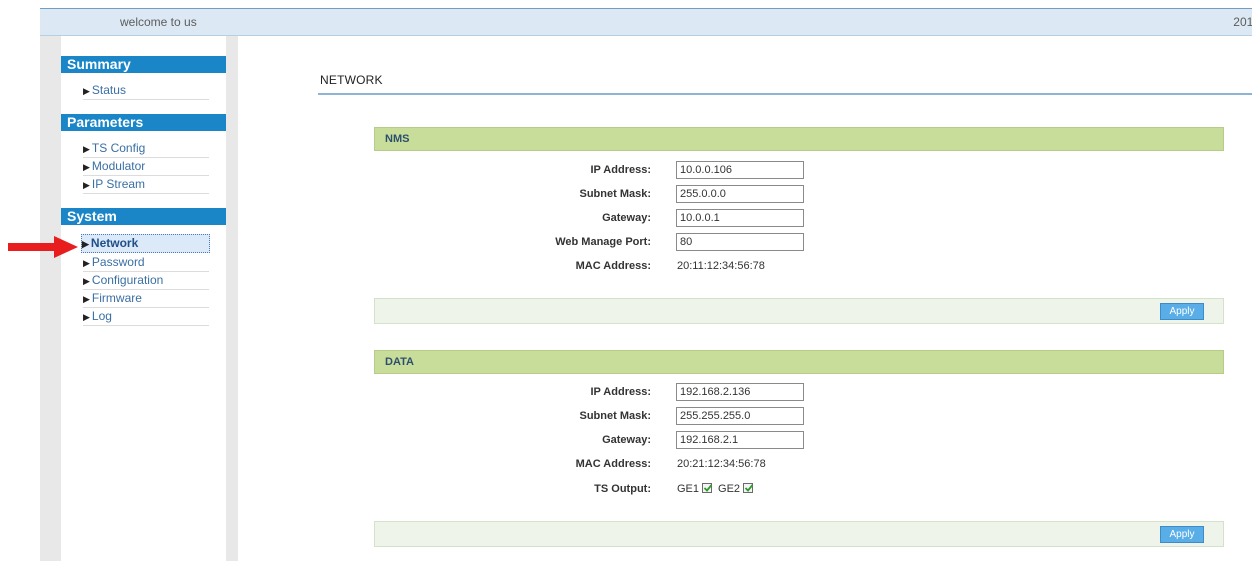 This screenshot has width=1252, height=561. What do you see at coordinates (688, 489) in the screenshot?
I see `ge1-label: GE1` at bounding box center [688, 489].